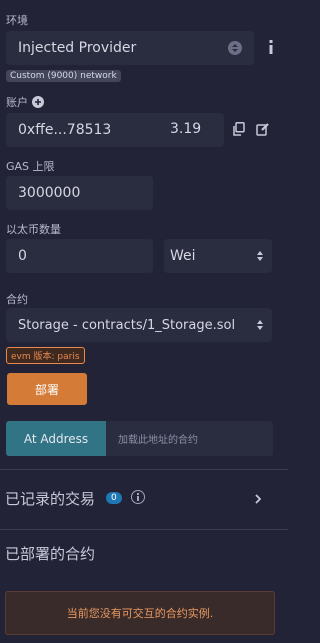 The width and height of the screenshot is (320, 643). Describe the element at coordinates (138, 497) in the screenshot. I see `info-circle-icon` at that location.